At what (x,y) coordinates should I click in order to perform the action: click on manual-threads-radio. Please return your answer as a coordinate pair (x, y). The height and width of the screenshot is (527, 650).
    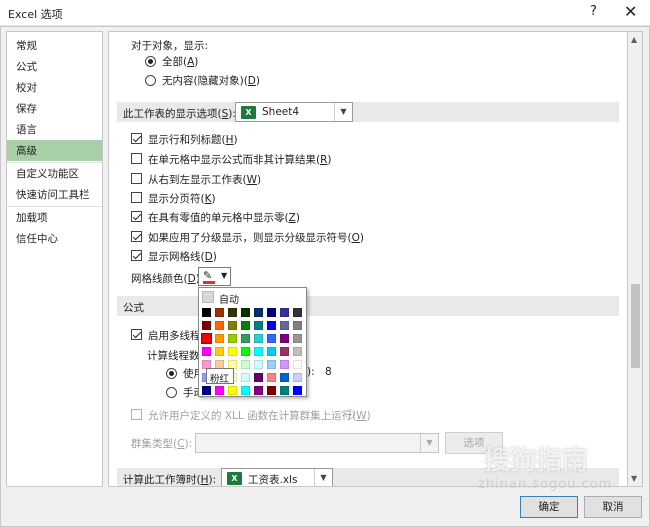
    Looking at the image, I should click on (171, 392).